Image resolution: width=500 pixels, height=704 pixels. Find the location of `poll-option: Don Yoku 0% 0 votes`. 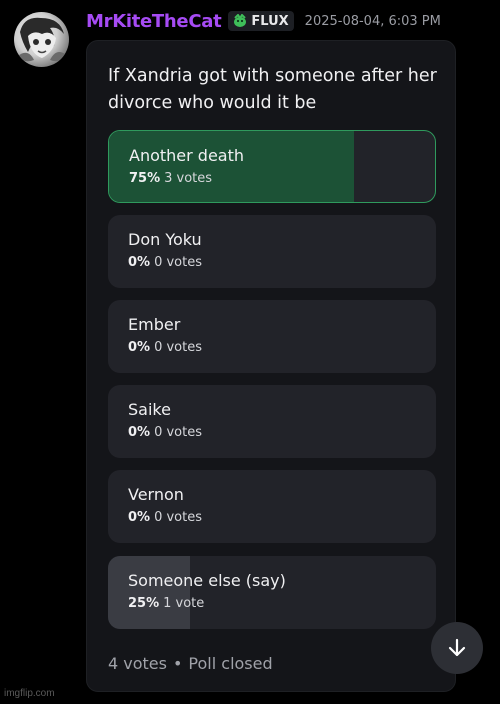

poll-option: Don Yoku 0% 0 votes is located at coordinates (272, 251).